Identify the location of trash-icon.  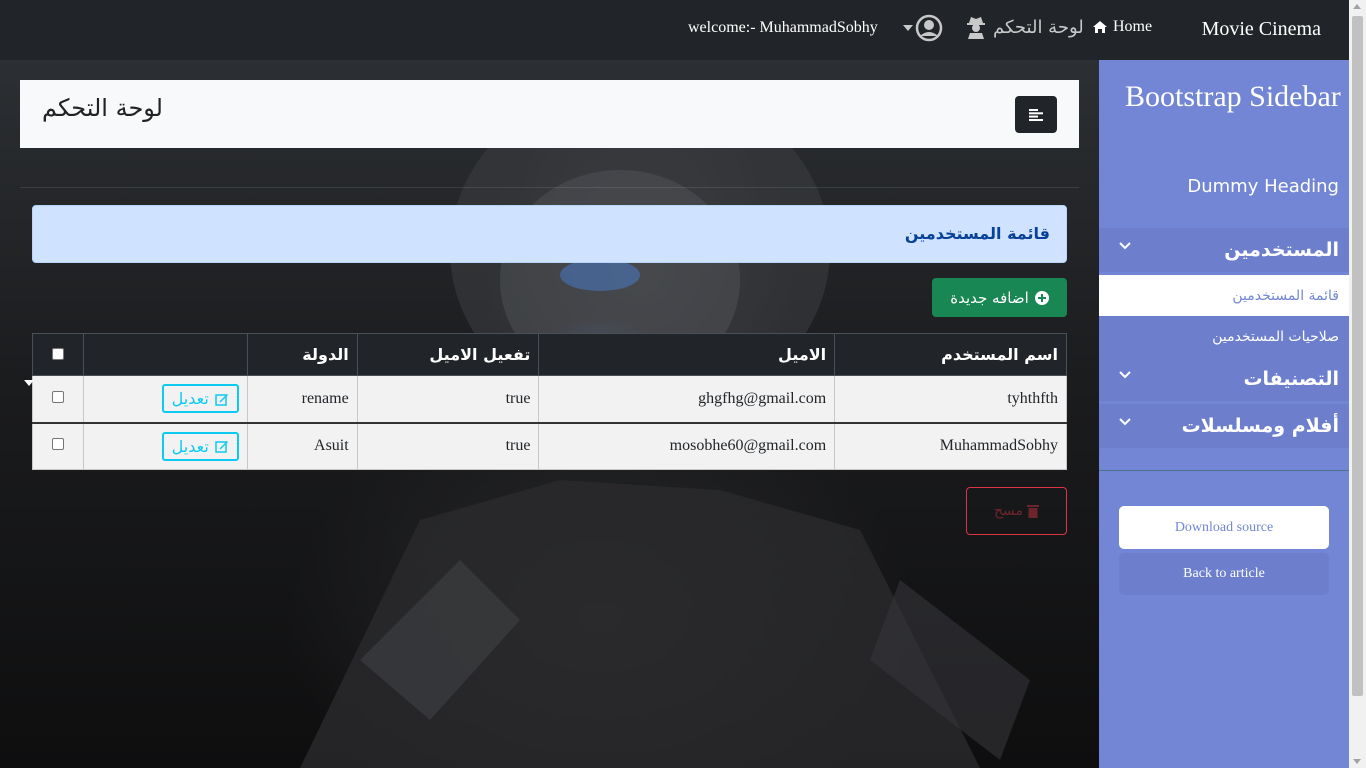
(1033, 511).